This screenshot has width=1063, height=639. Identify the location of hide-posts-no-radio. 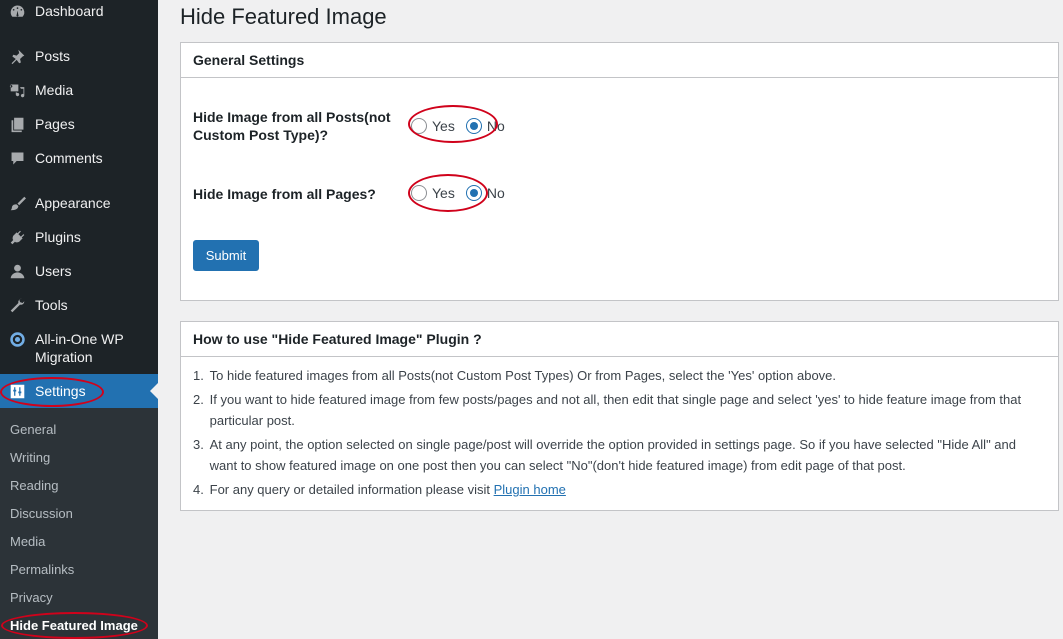
(473, 126).